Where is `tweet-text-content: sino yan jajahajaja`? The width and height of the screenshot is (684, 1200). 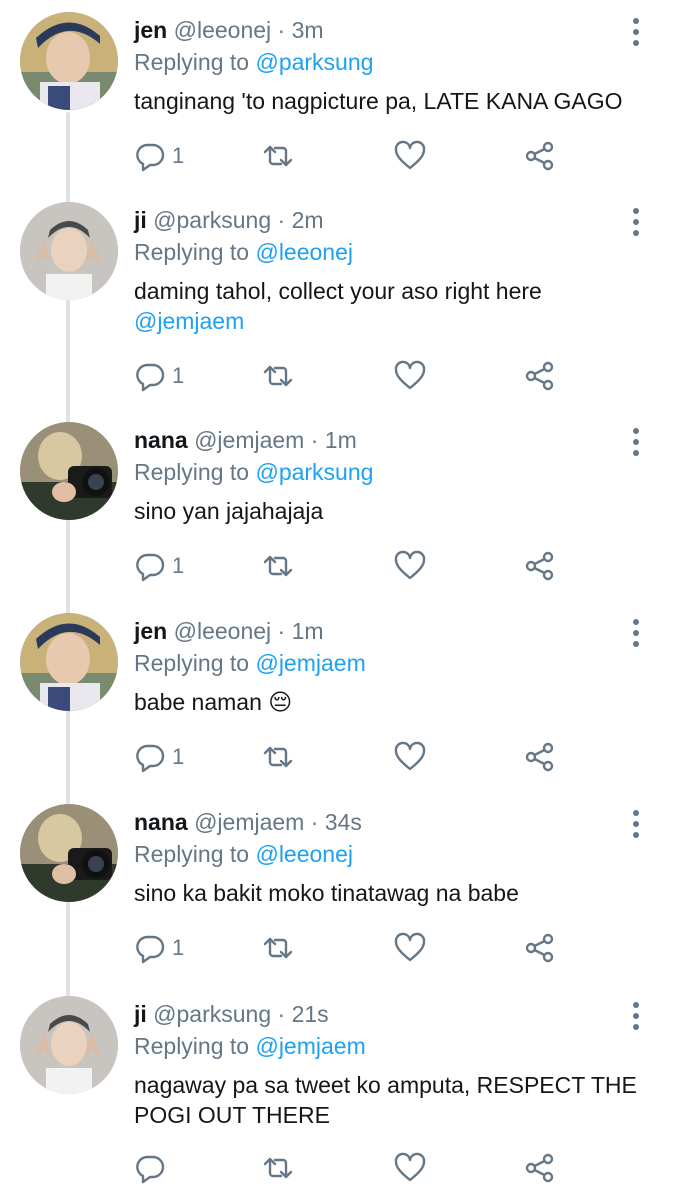
tweet-text-content: sino yan jajahajaja is located at coordinates (229, 511).